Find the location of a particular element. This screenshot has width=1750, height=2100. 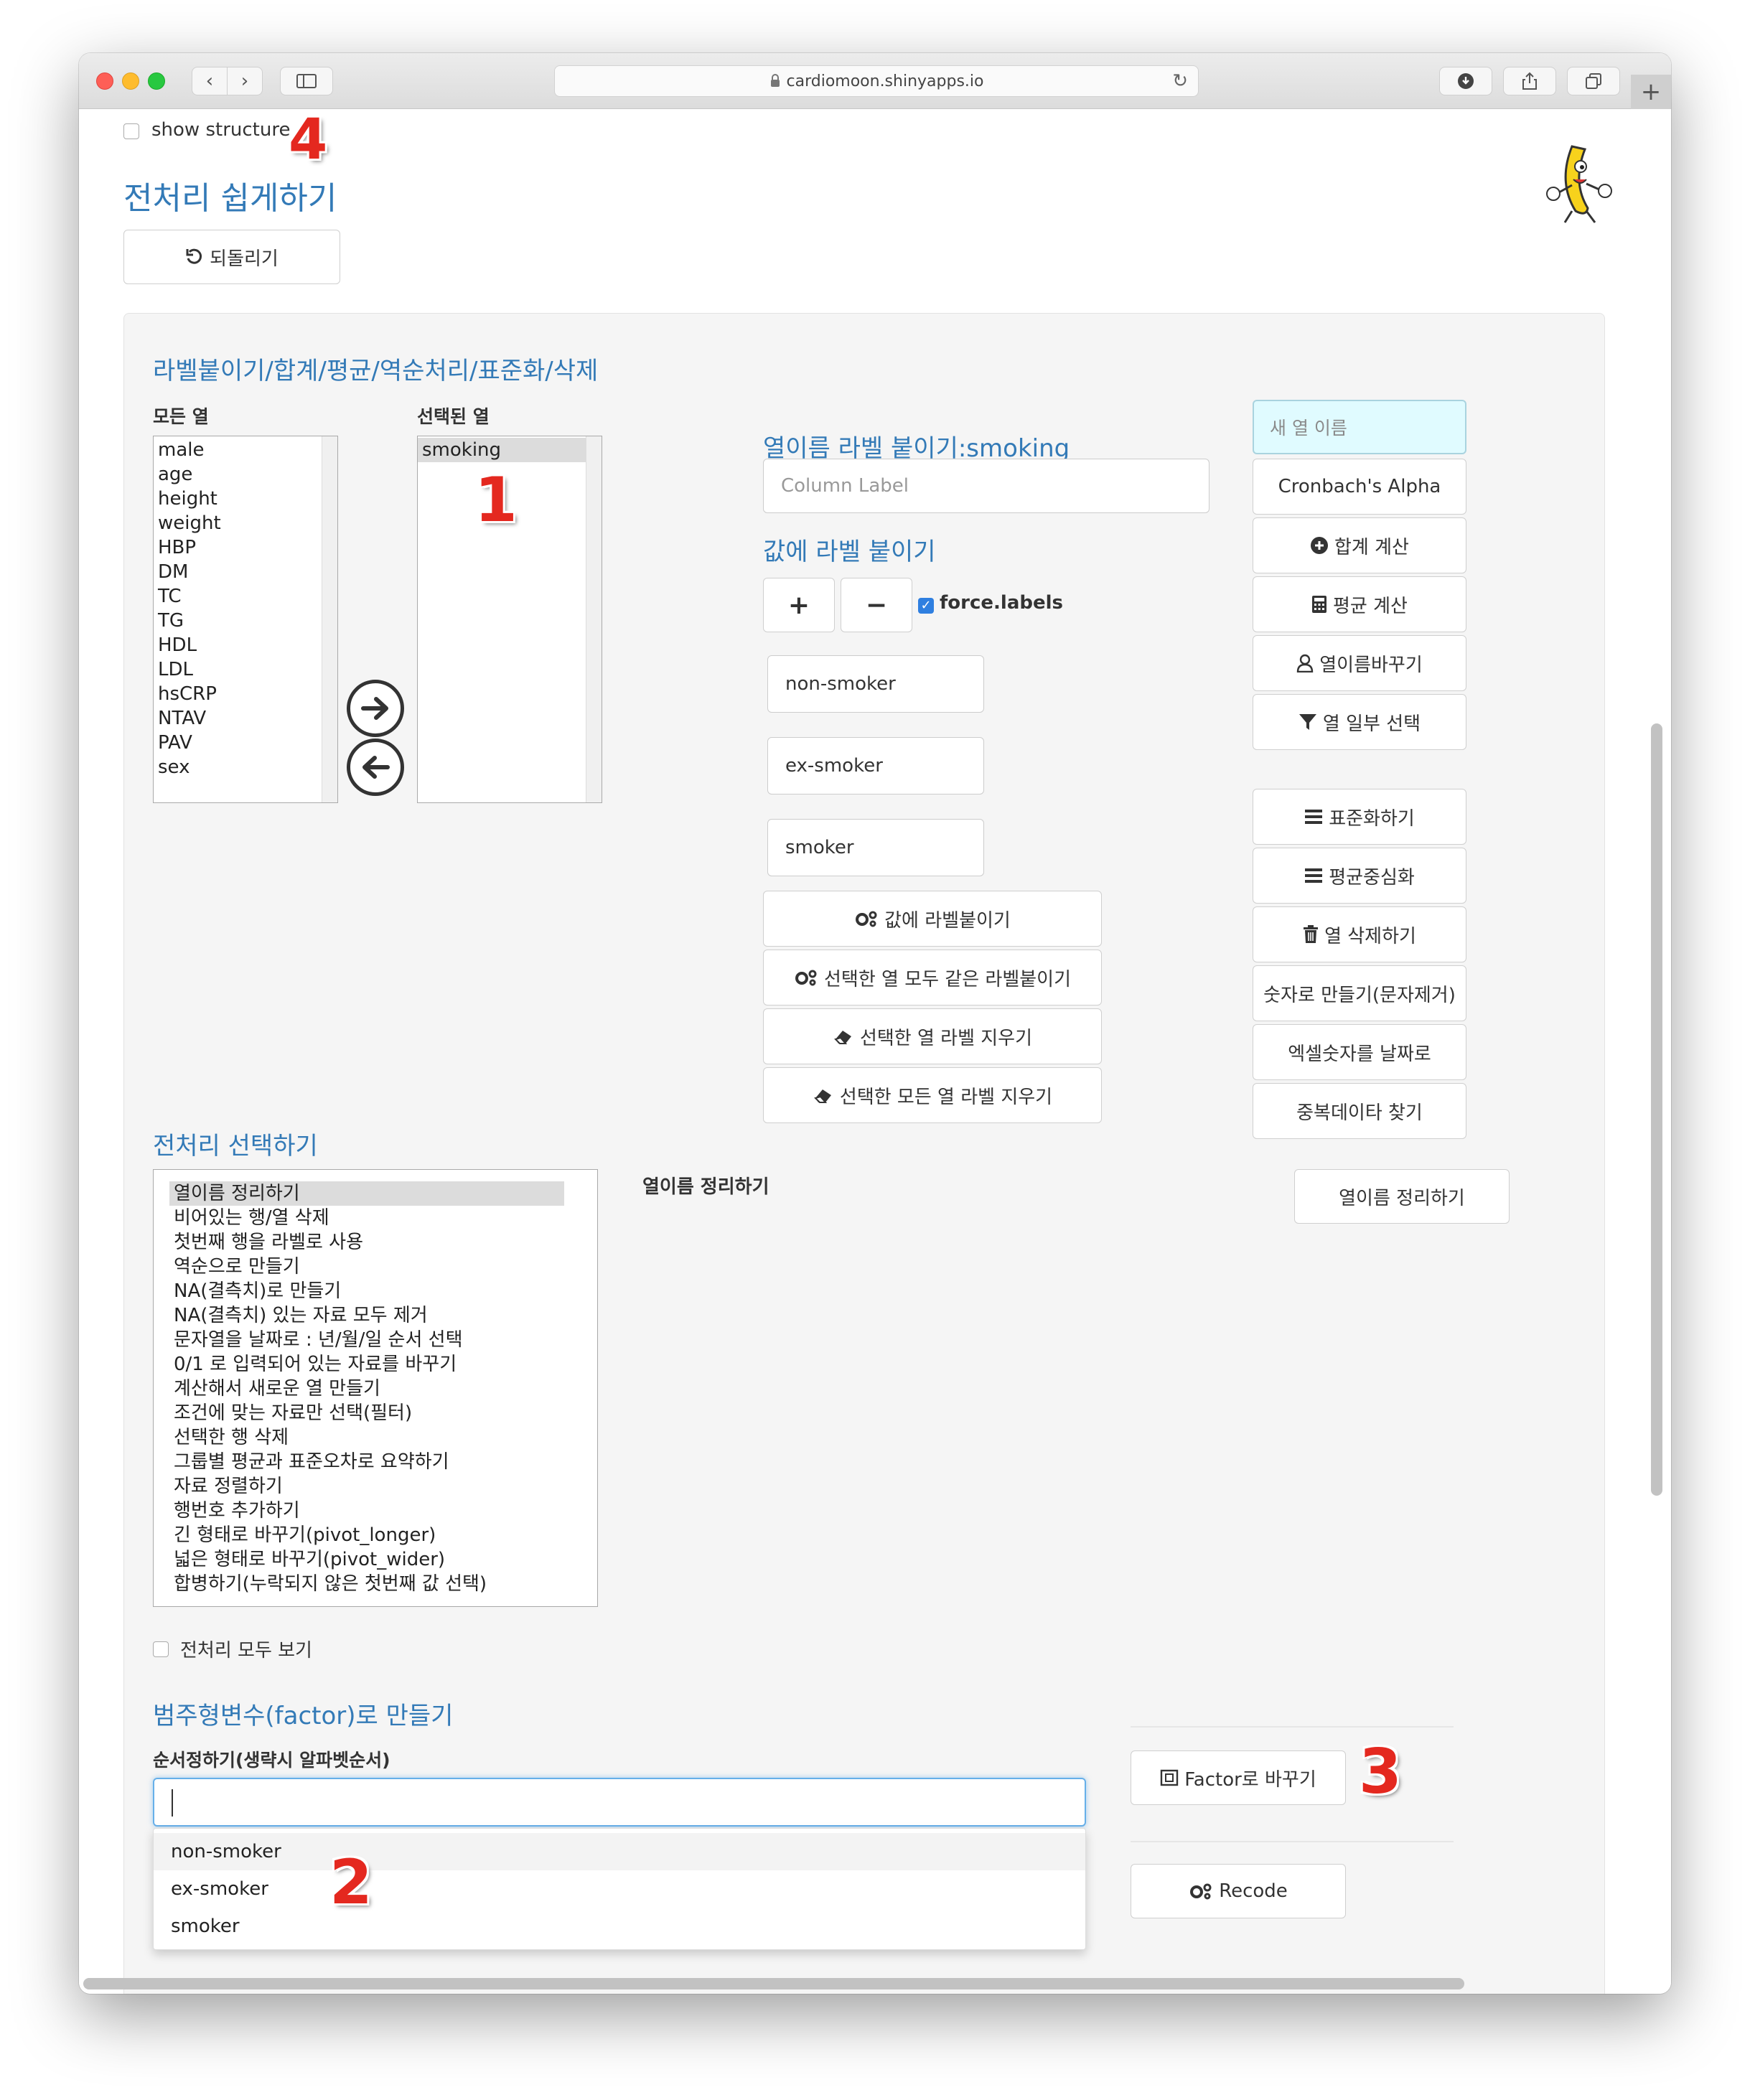

rename-column-button: 열이름바꾸기 is located at coordinates (1359, 663).